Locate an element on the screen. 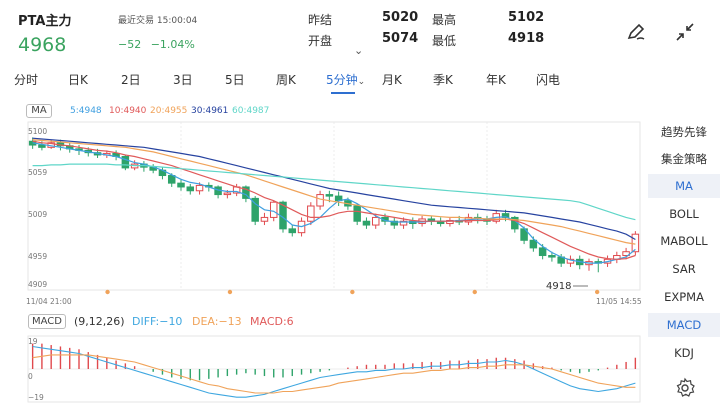 This screenshot has width=720, height=405. ma10-legend: 10:4940 is located at coordinates (128, 111).